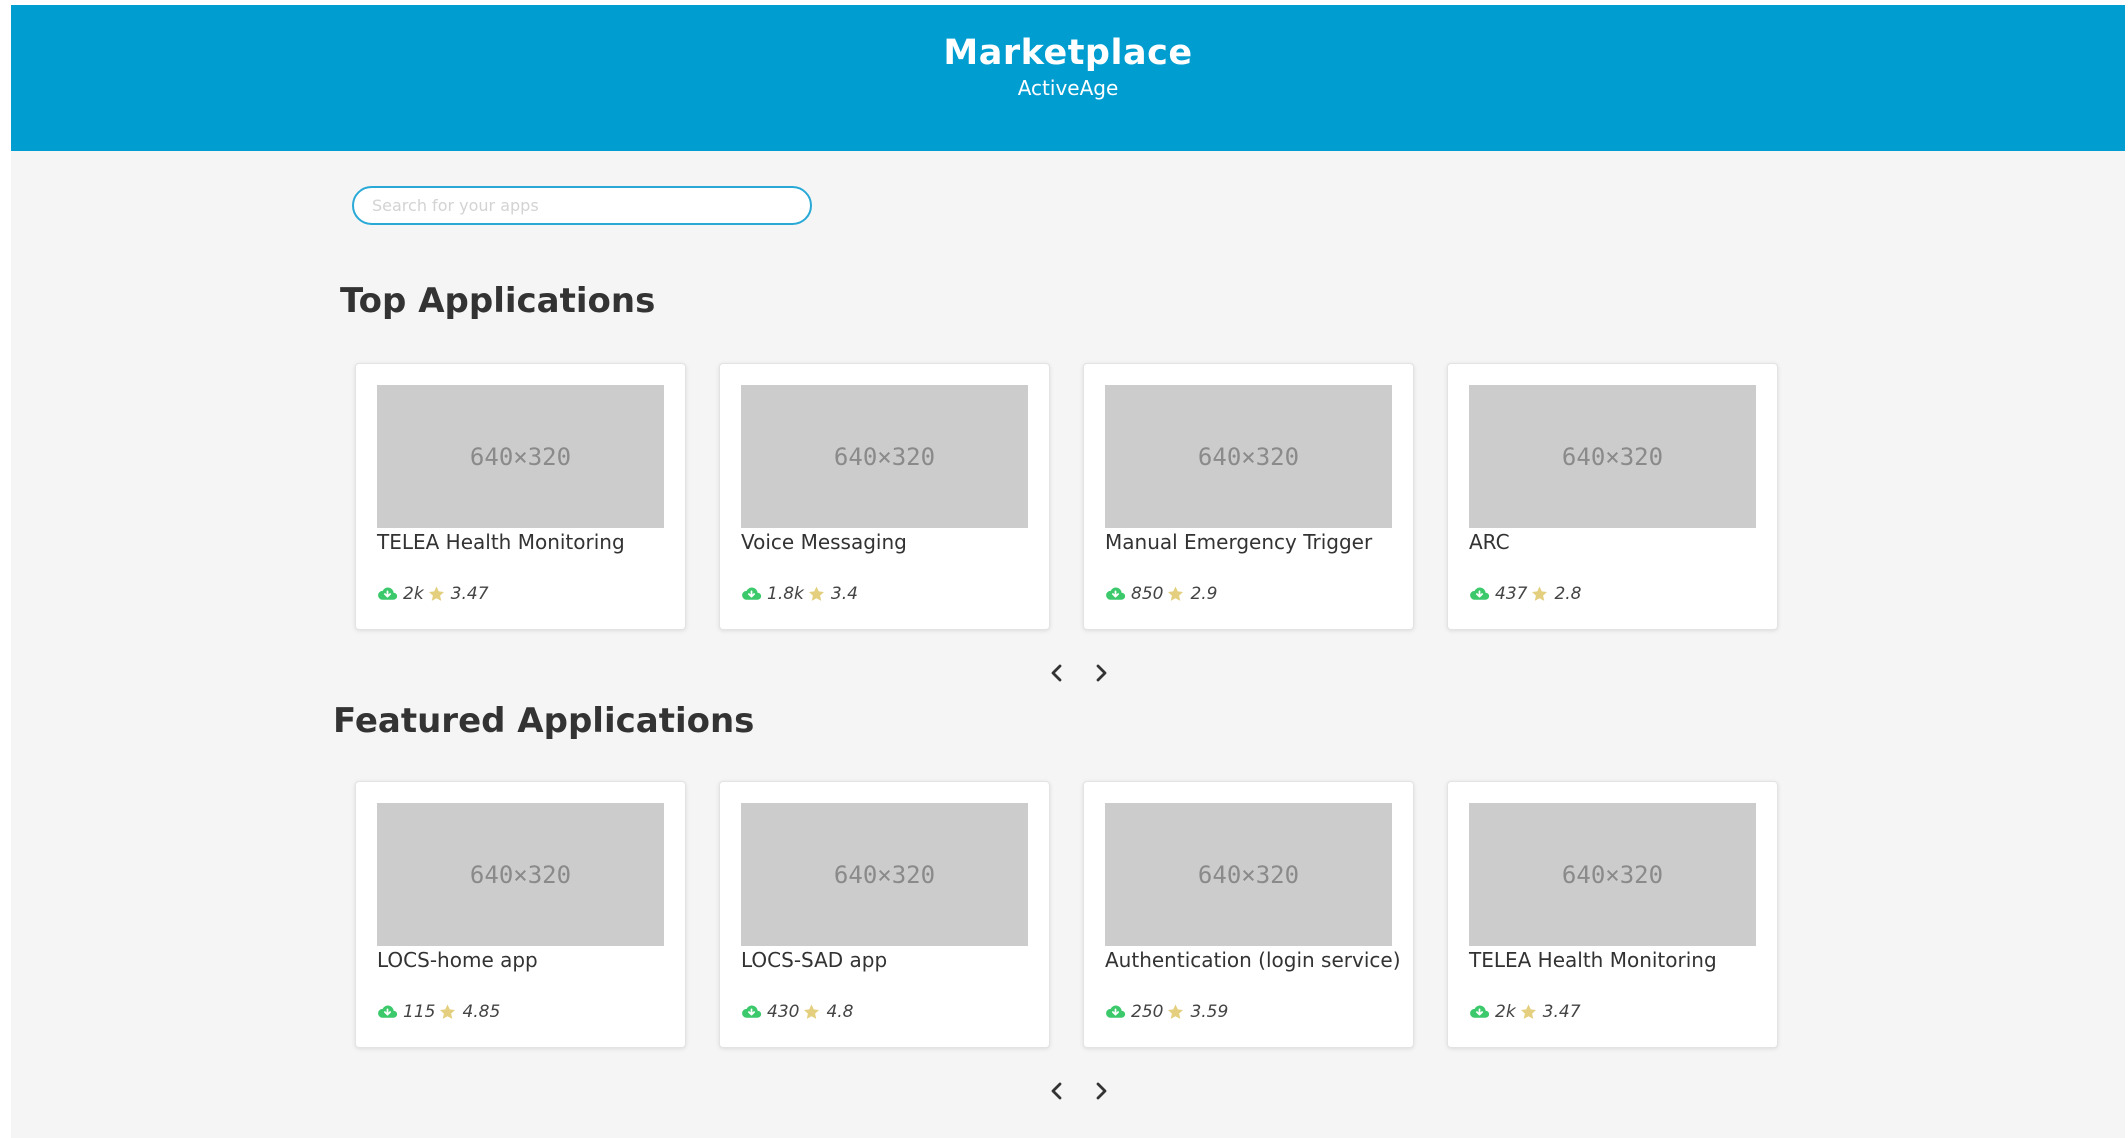 Image resolution: width=2128 pixels, height=1138 pixels. Describe the element at coordinates (419, 1012) in the screenshot. I see `download-count: 115` at that location.